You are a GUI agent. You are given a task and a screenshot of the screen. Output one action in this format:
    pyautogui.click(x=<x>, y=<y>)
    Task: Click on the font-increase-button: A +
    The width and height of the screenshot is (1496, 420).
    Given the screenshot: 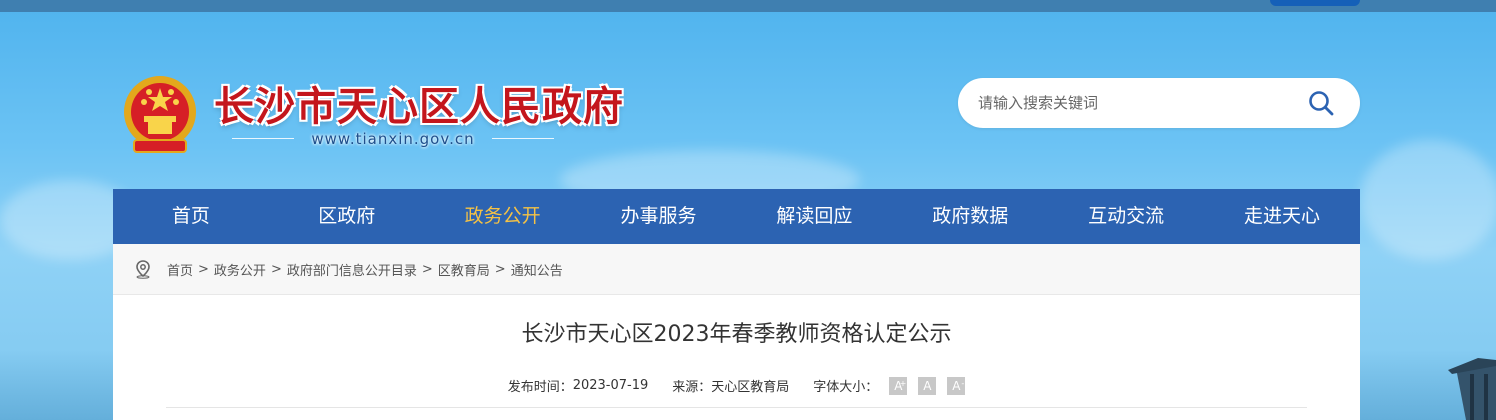 What is the action you would take?
    pyautogui.click(x=898, y=385)
    